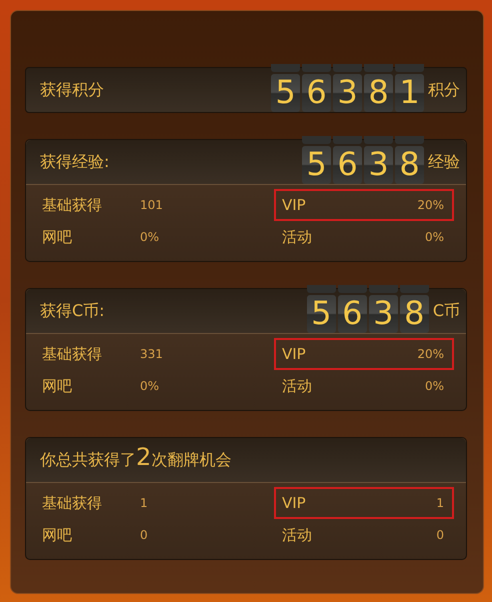  What do you see at coordinates (409, 93) in the screenshot?
I see `counter-digit: 1` at bounding box center [409, 93].